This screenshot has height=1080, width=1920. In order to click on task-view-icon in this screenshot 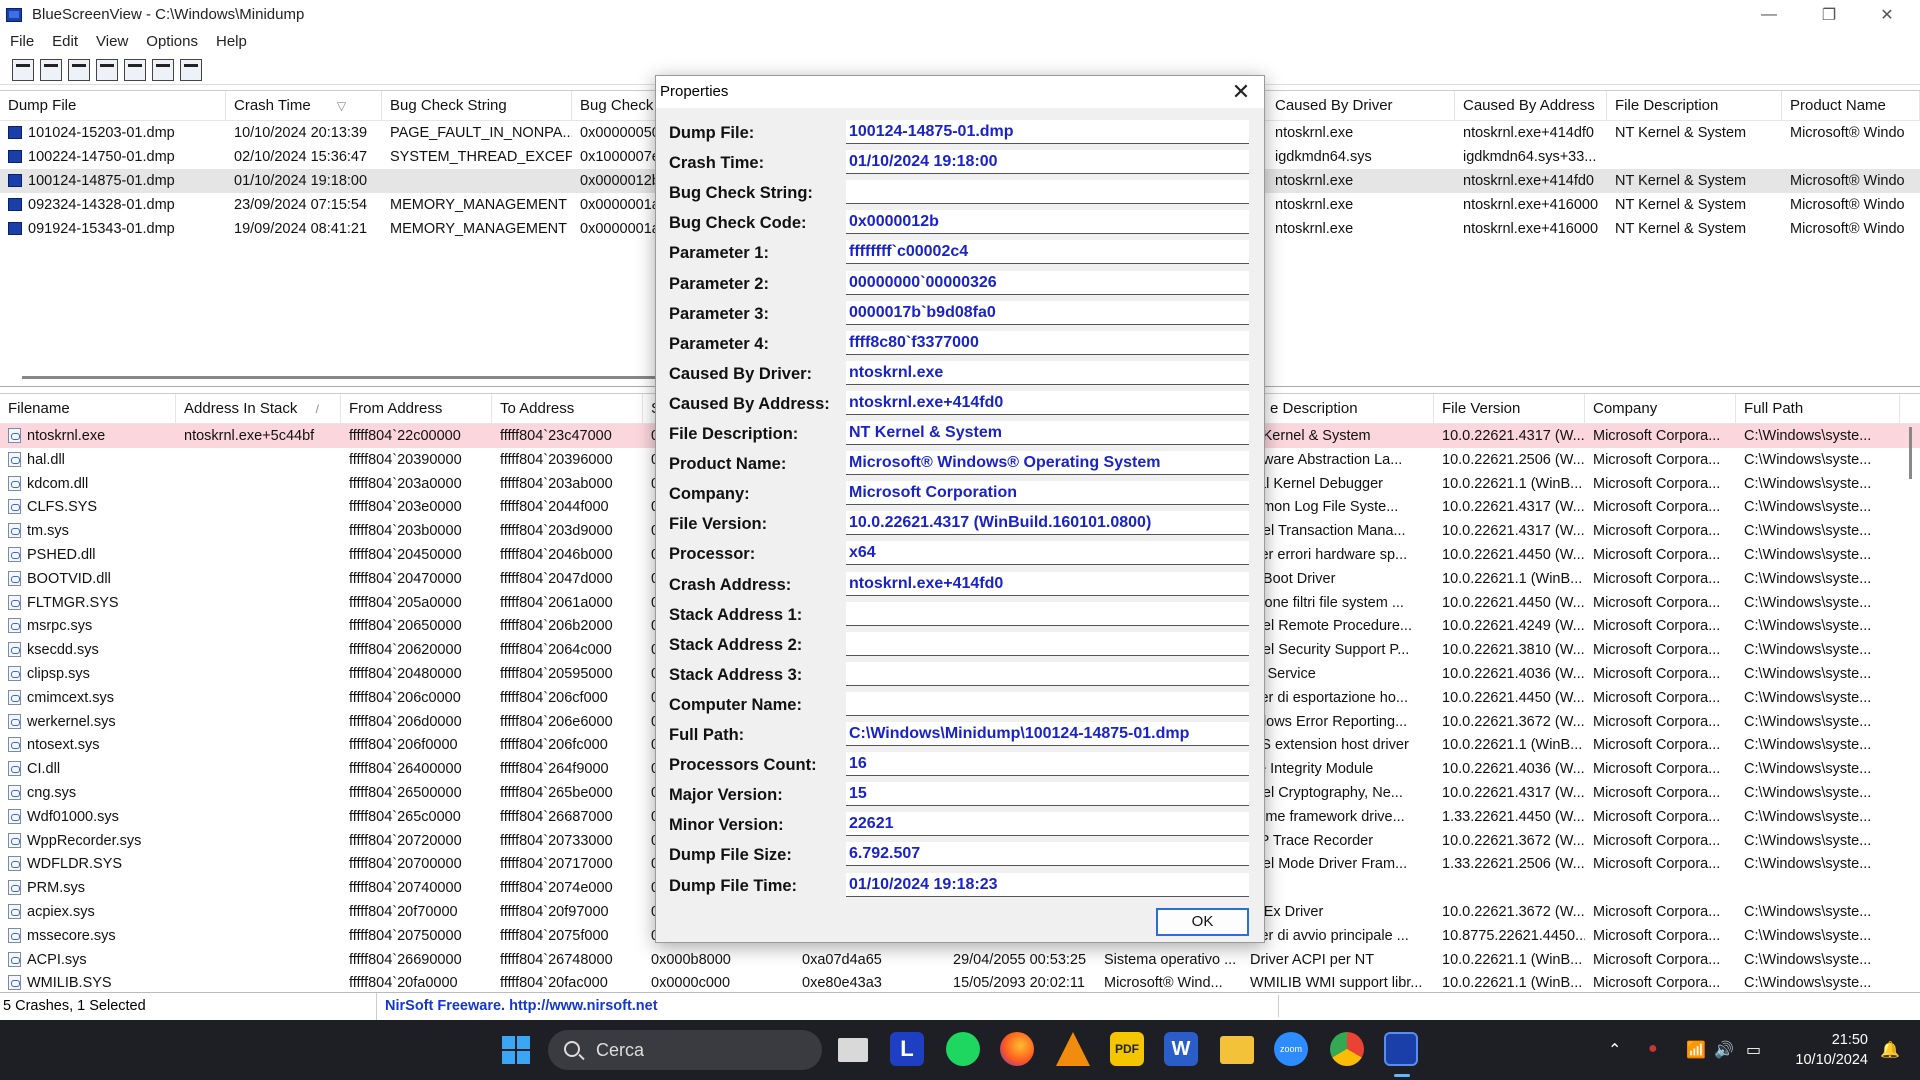, I will do `click(853, 1050)`.